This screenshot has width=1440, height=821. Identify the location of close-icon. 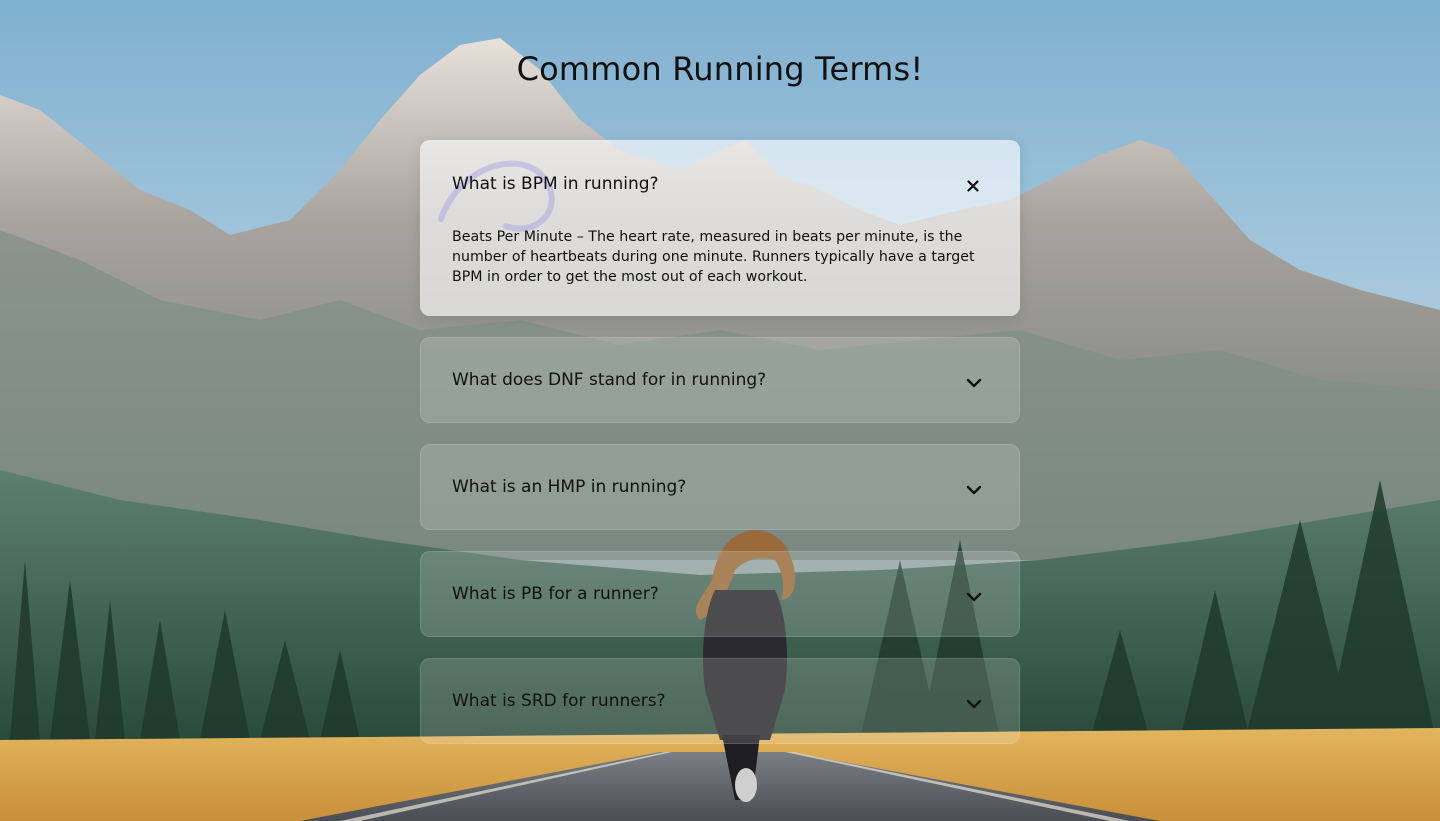
(973, 186).